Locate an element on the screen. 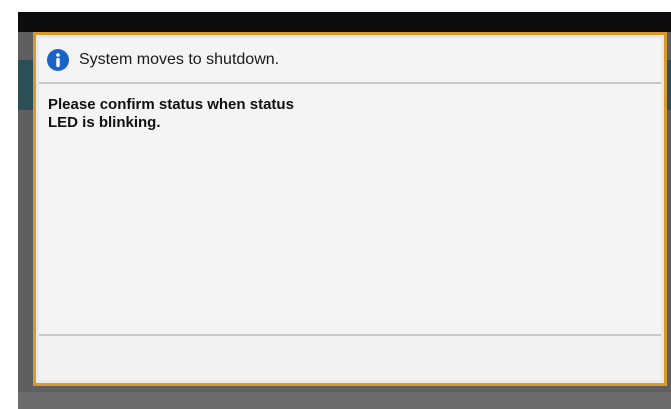 This screenshot has width=671, height=409. top-status-bar is located at coordinates (344, 22).